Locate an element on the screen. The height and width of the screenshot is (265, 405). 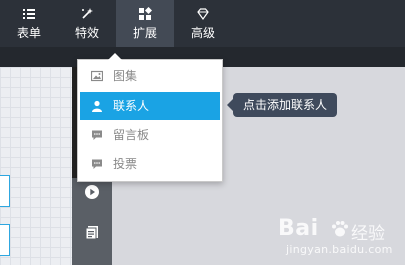
tab-extend: 扩展 is located at coordinates (145, 23).